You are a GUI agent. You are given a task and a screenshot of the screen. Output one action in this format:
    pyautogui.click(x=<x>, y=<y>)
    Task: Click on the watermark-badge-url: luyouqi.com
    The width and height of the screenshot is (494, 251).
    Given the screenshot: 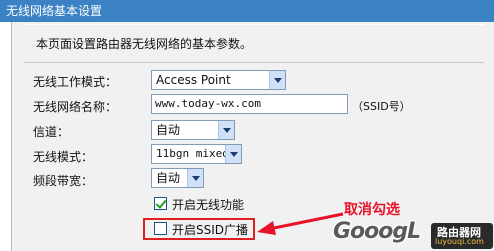 What is the action you would take?
    pyautogui.click(x=459, y=241)
    